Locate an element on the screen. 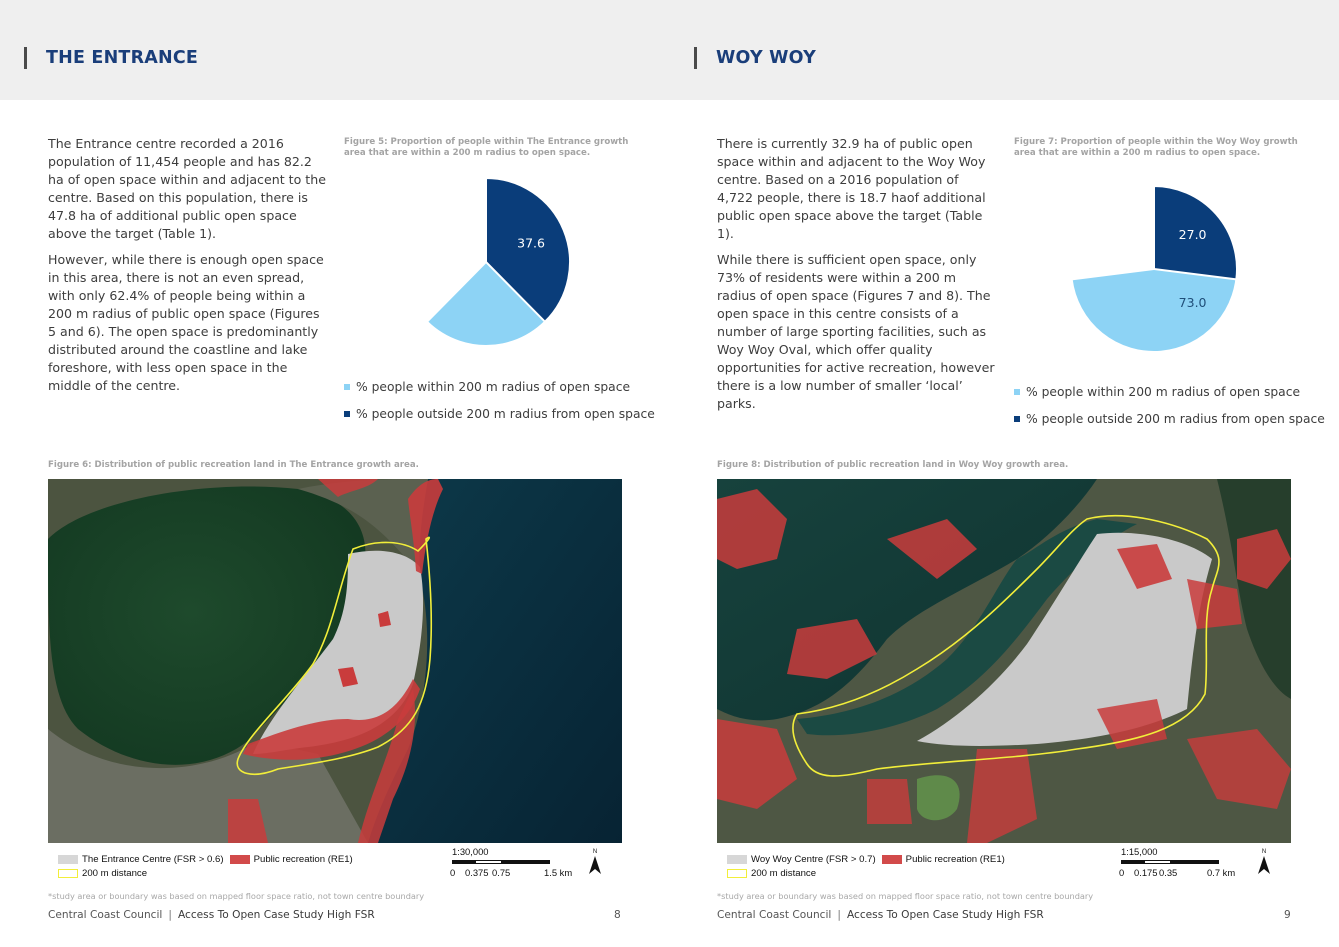 This screenshot has height=947, width=1339. scale-ratio: 1:30,000 is located at coordinates (470, 851).